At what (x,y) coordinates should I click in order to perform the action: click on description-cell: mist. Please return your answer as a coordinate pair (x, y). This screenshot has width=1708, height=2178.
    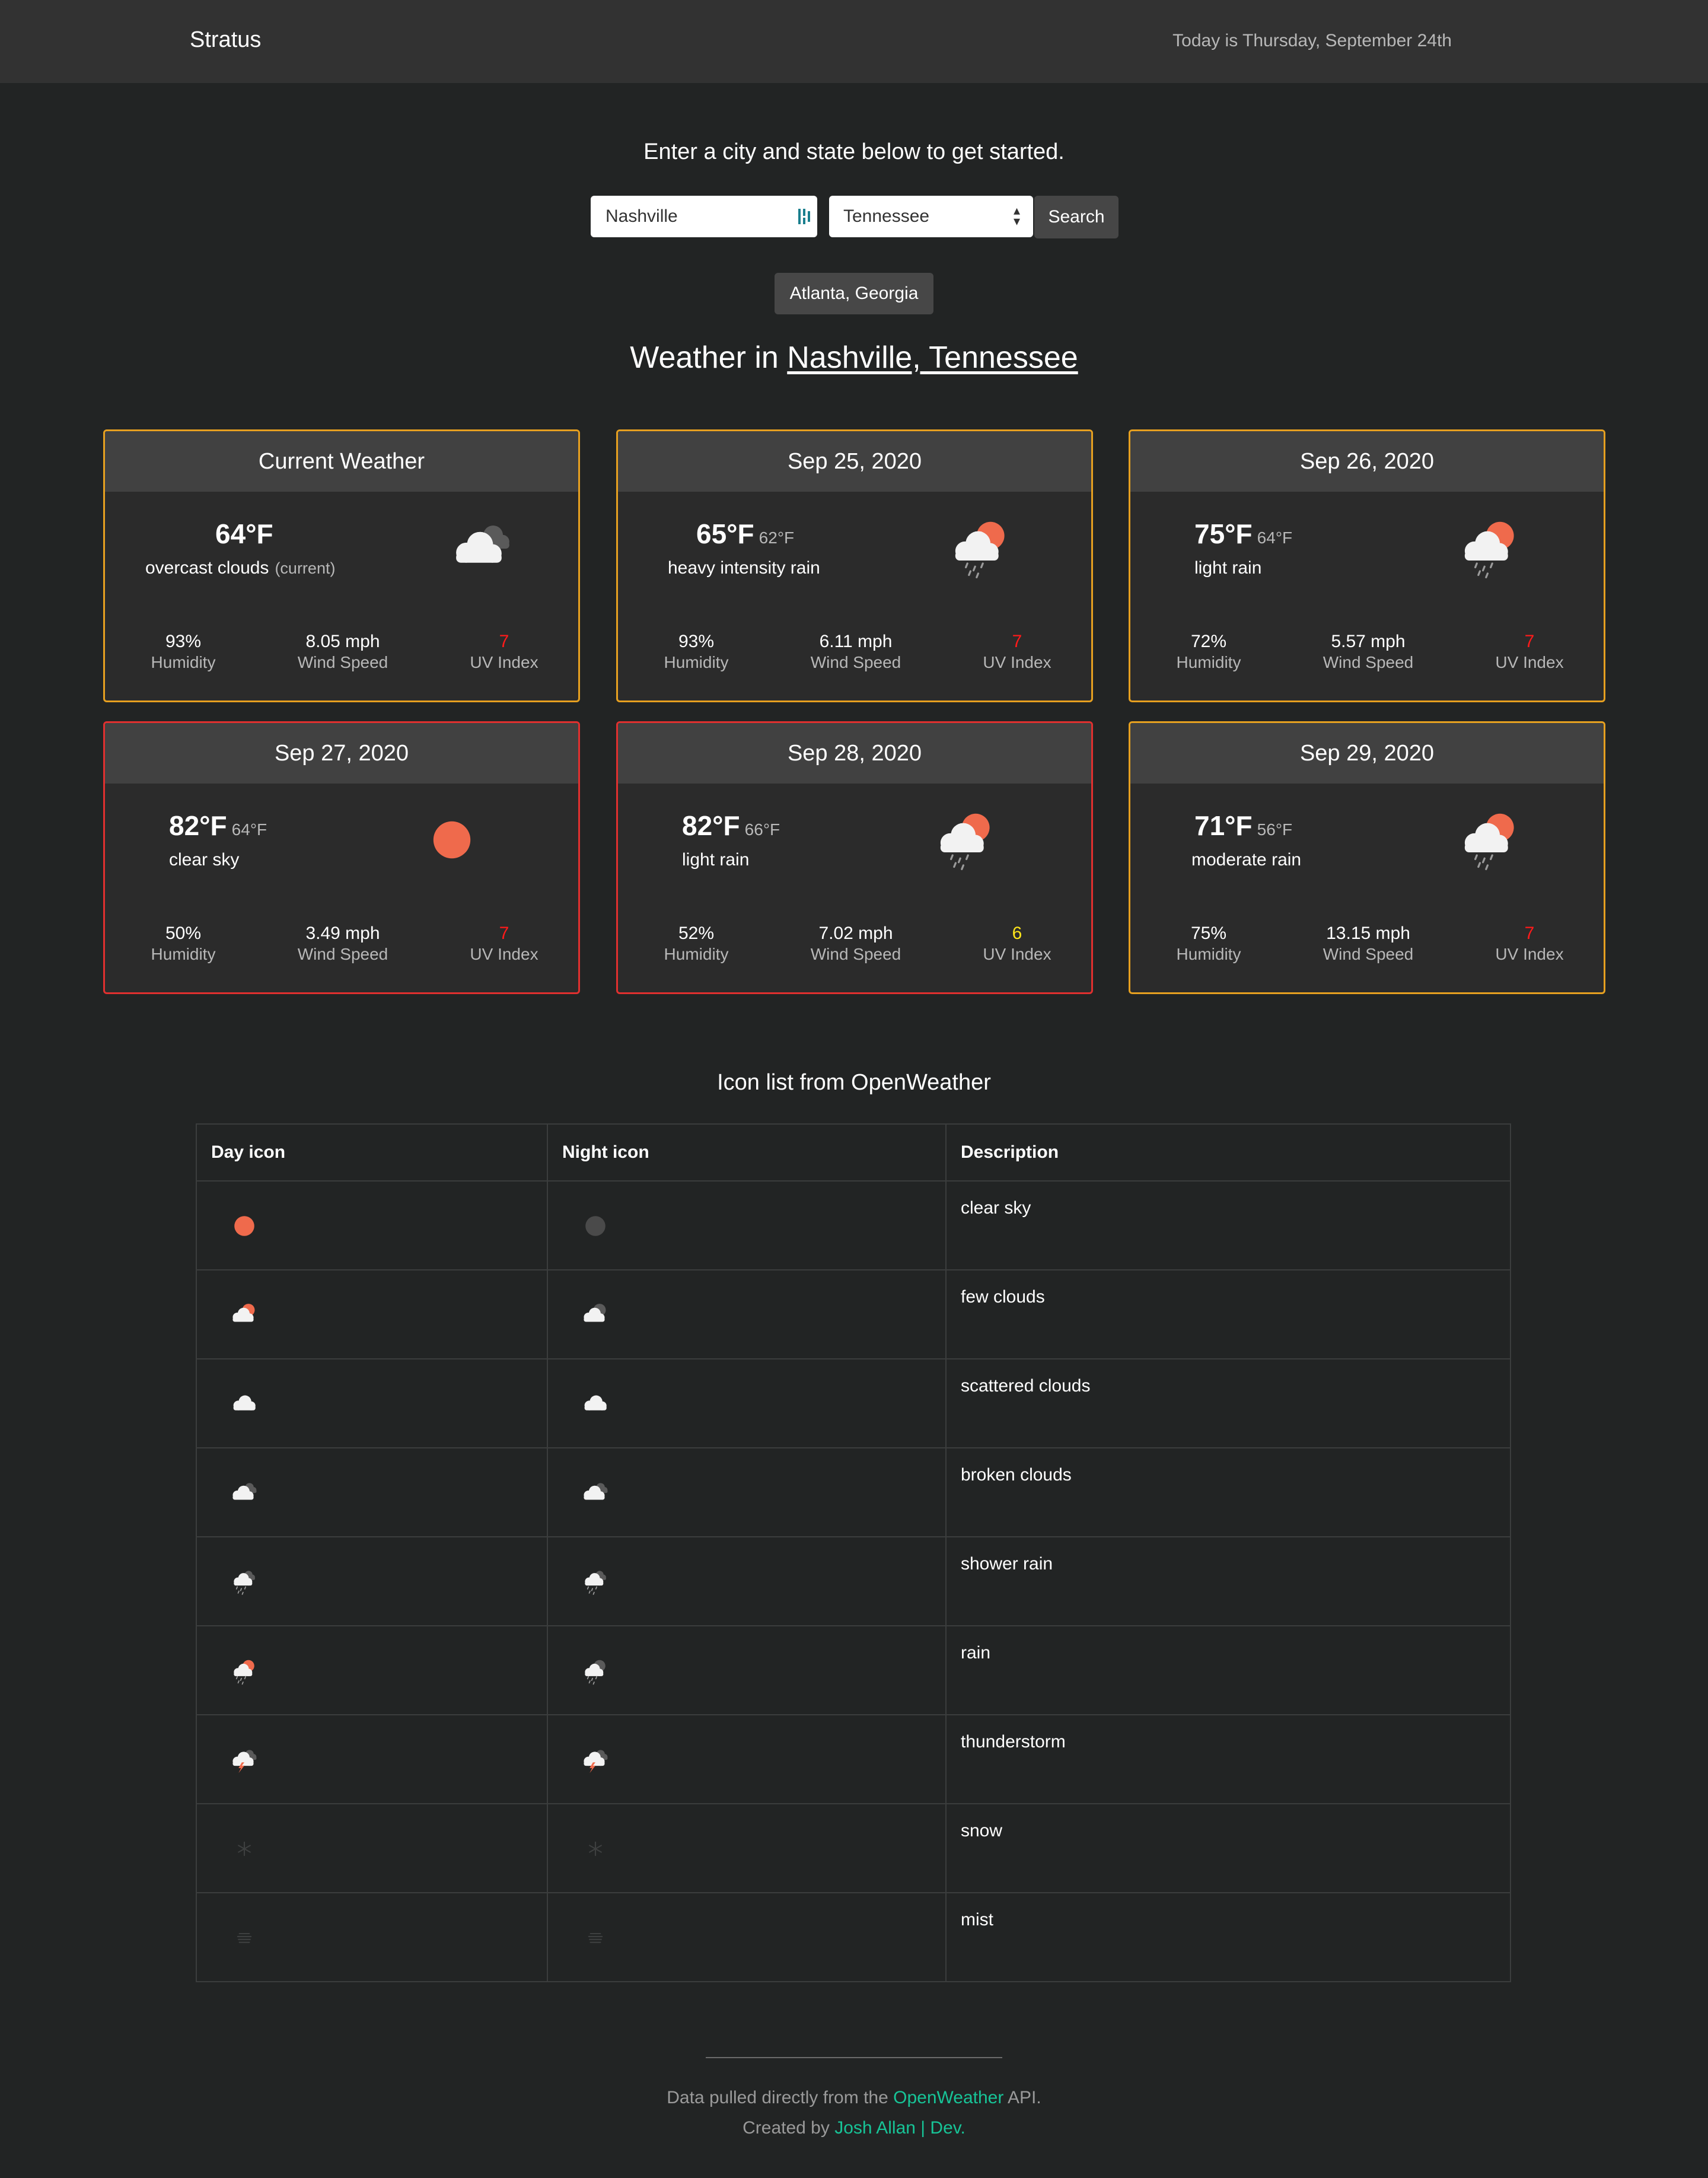
    Looking at the image, I should click on (1228, 1937).